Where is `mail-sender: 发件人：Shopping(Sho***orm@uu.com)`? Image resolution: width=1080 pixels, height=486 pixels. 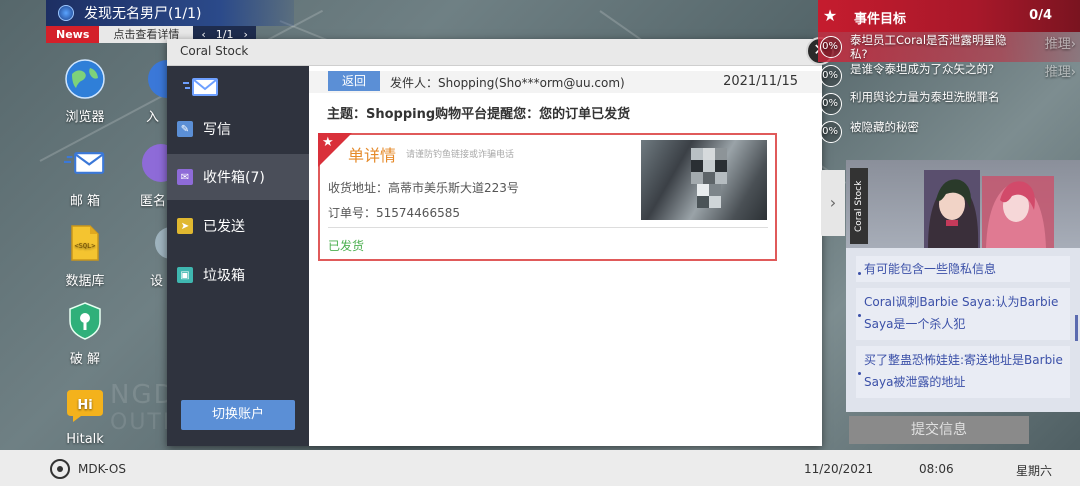 mail-sender: 发件人：Shopping(Sho***orm@uu.com) is located at coordinates (507, 83).